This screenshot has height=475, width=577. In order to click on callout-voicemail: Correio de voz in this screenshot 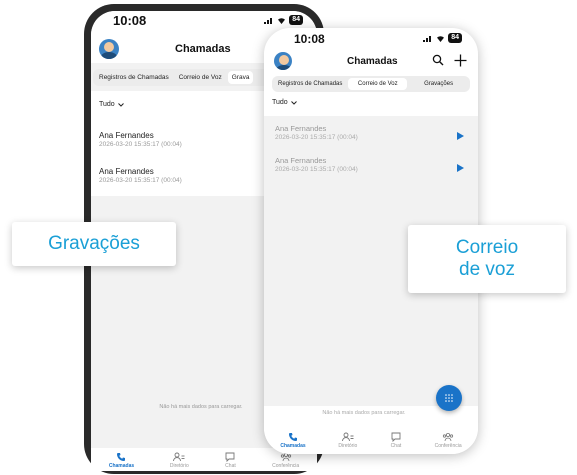, I will do `click(487, 259)`.